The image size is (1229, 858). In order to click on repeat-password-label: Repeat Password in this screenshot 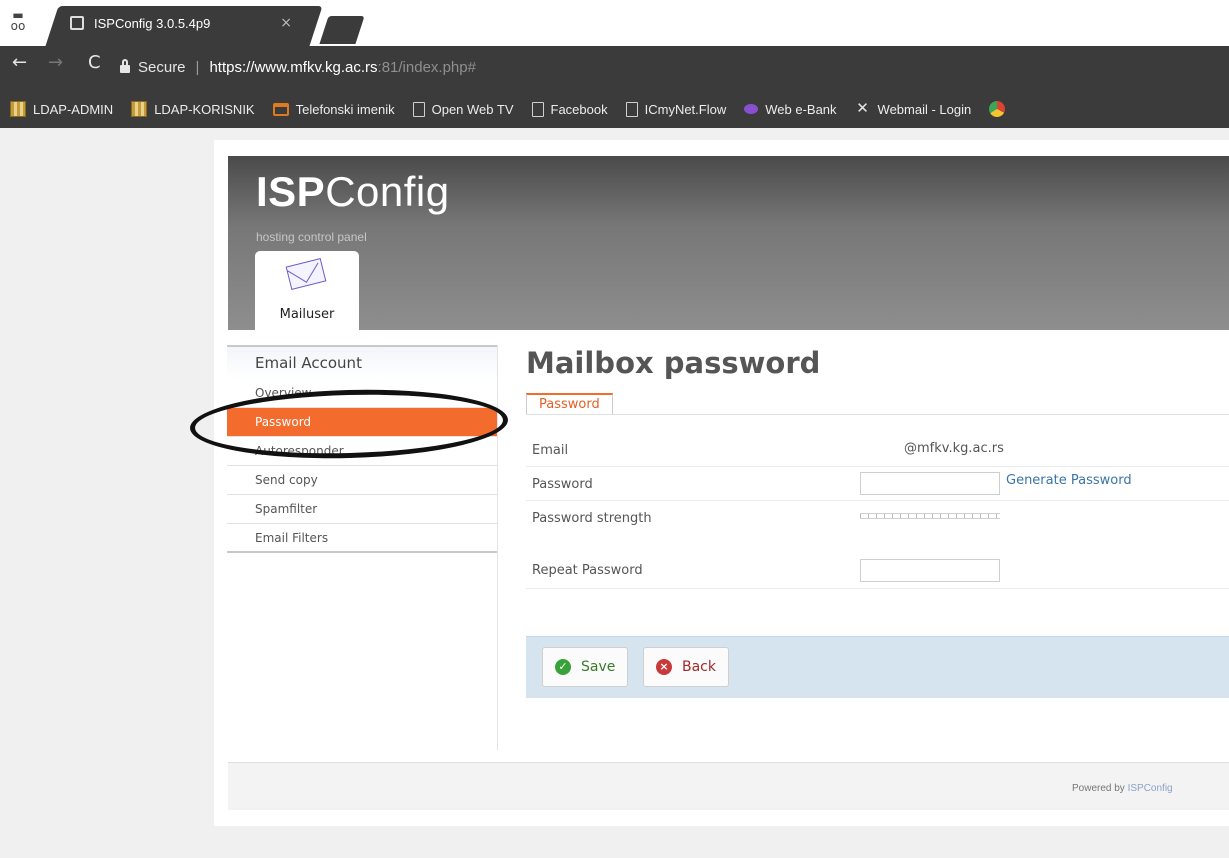, I will do `click(587, 570)`.